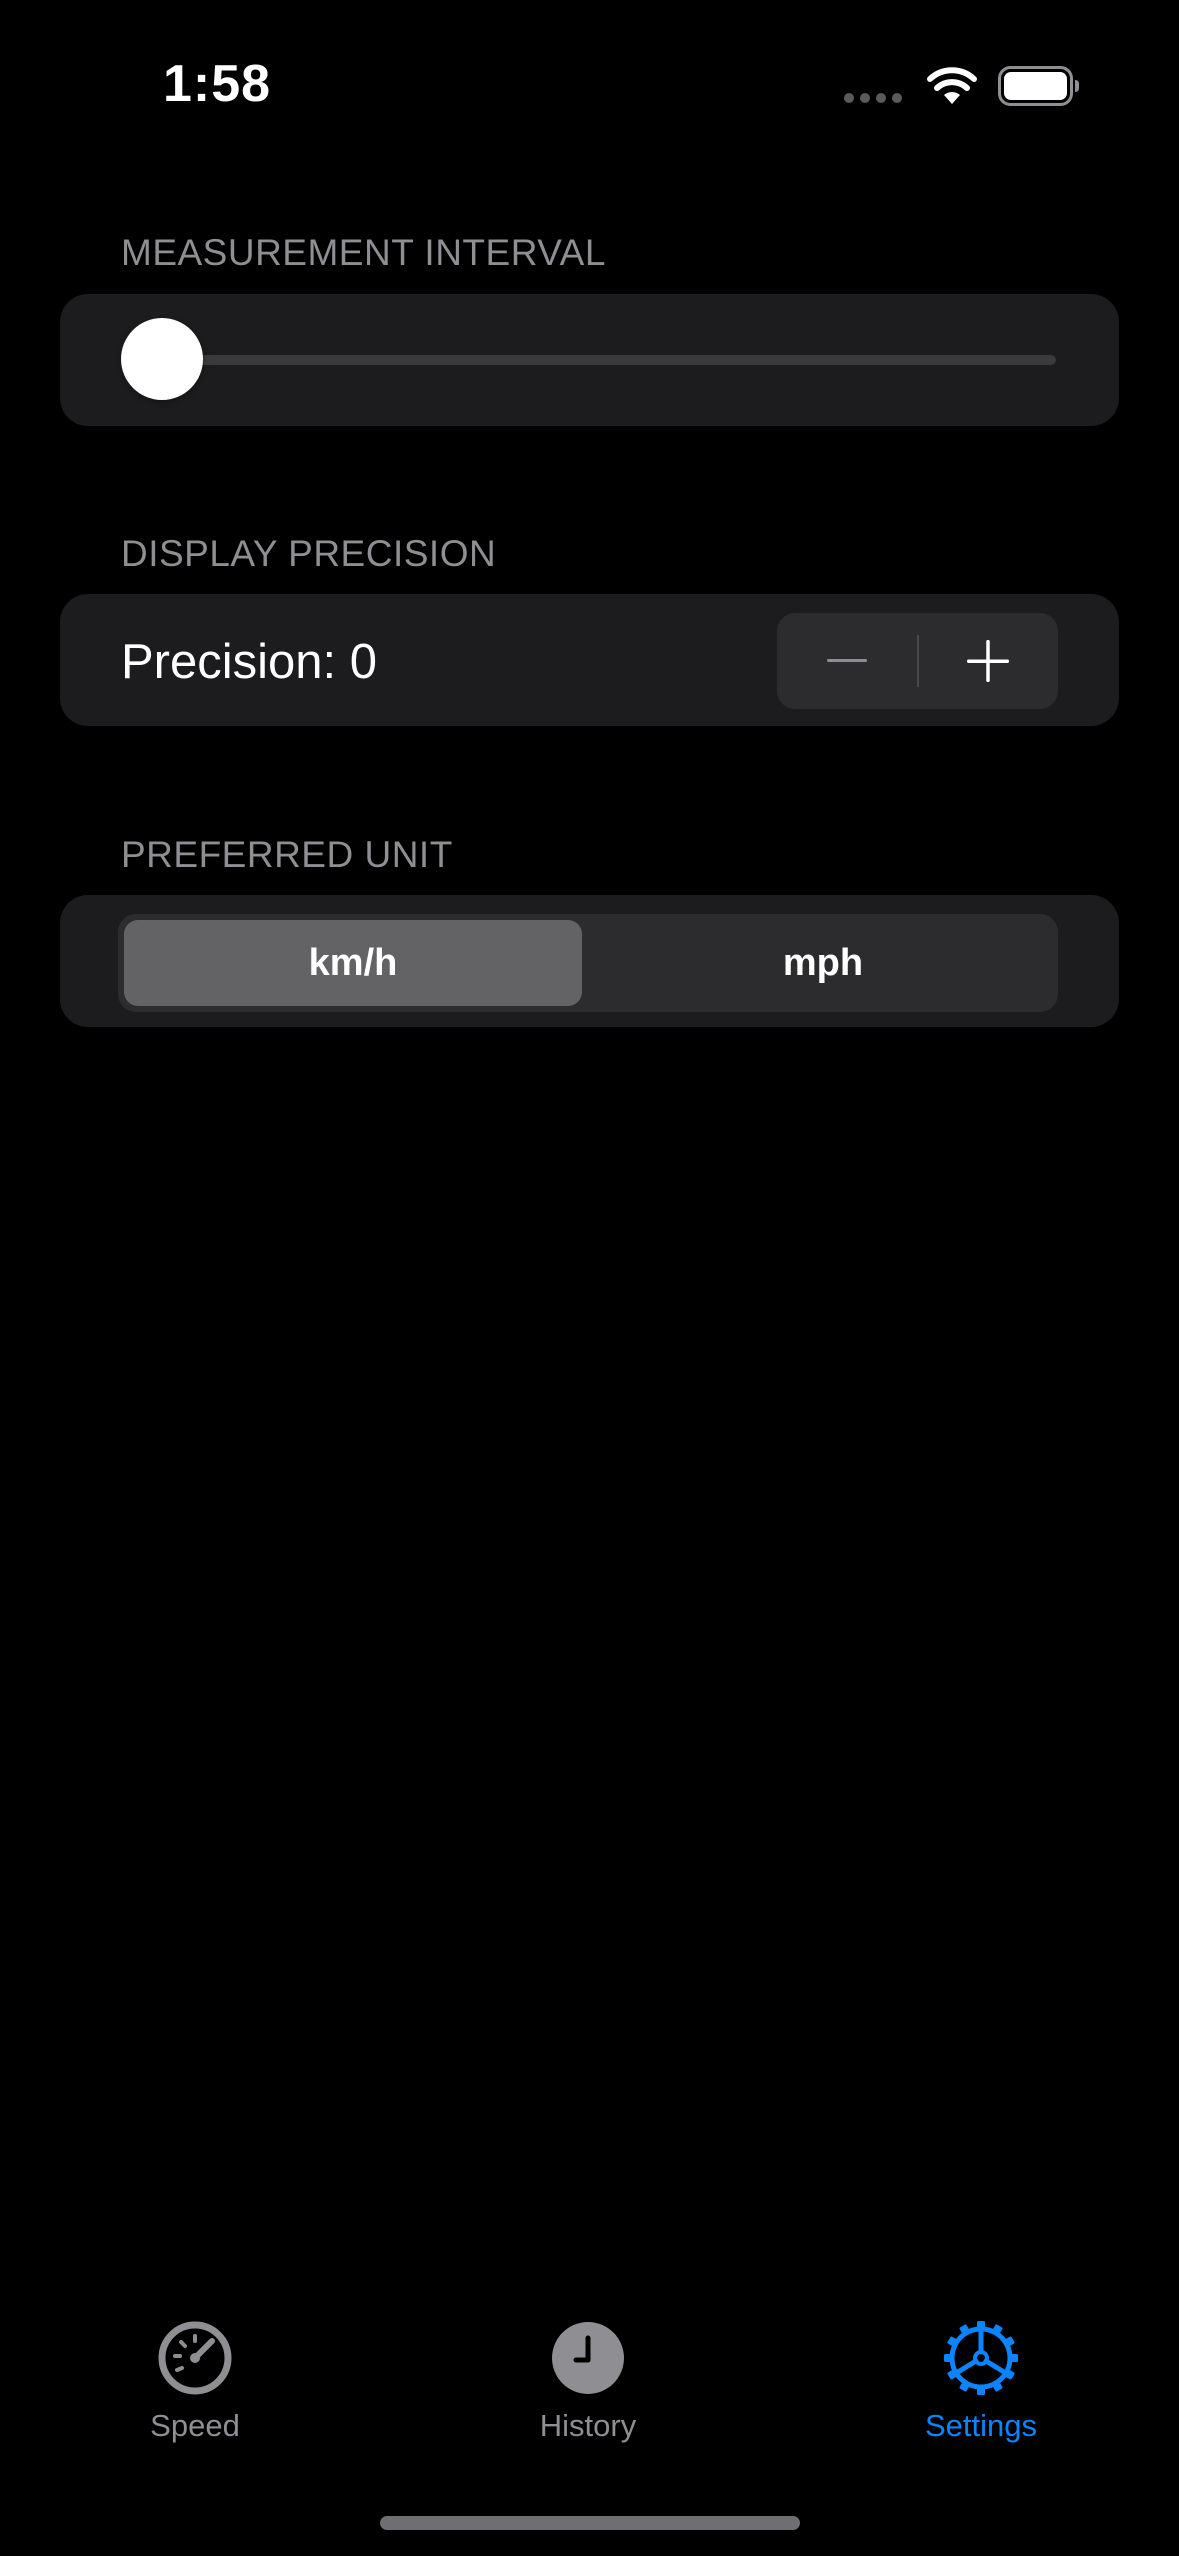 The image size is (1179, 2556). What do you see at coordinates (287, 854) in the screenshot?
I see `preferred-unit-header: PREFERRED UNIT` at bounding box center [287, 854].